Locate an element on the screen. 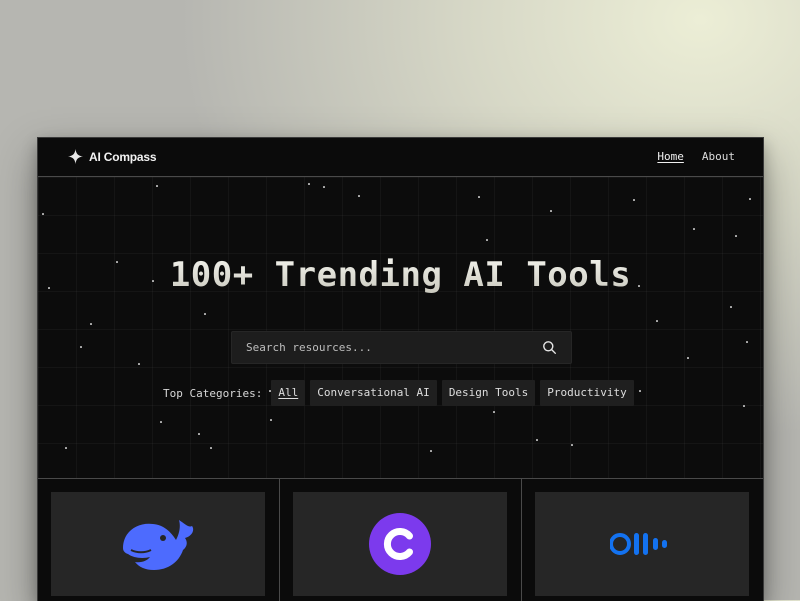  search-icon is located at coordinates (549, 347).